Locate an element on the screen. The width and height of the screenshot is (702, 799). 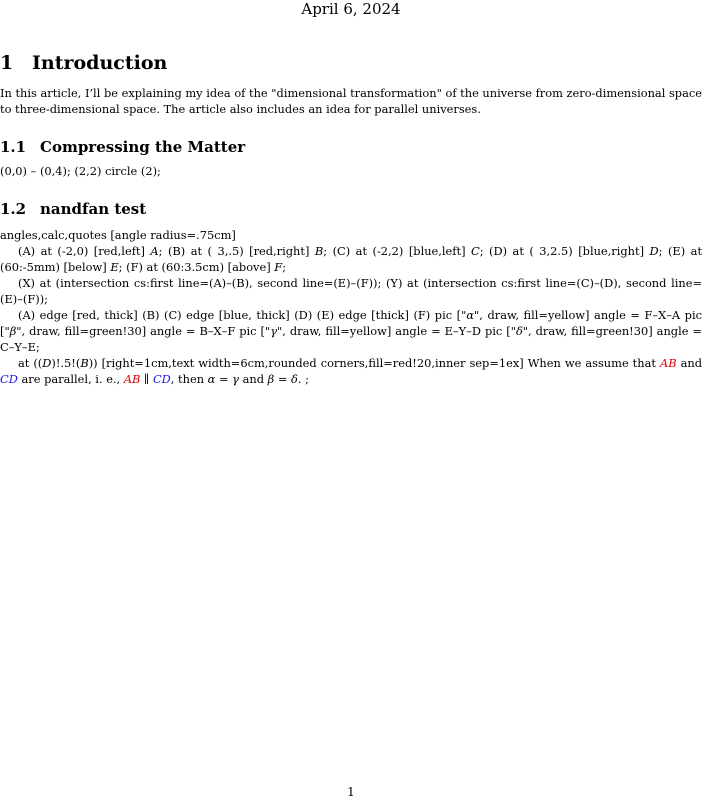
subsection-number: 1.1 is located at coordinates (13, 147).